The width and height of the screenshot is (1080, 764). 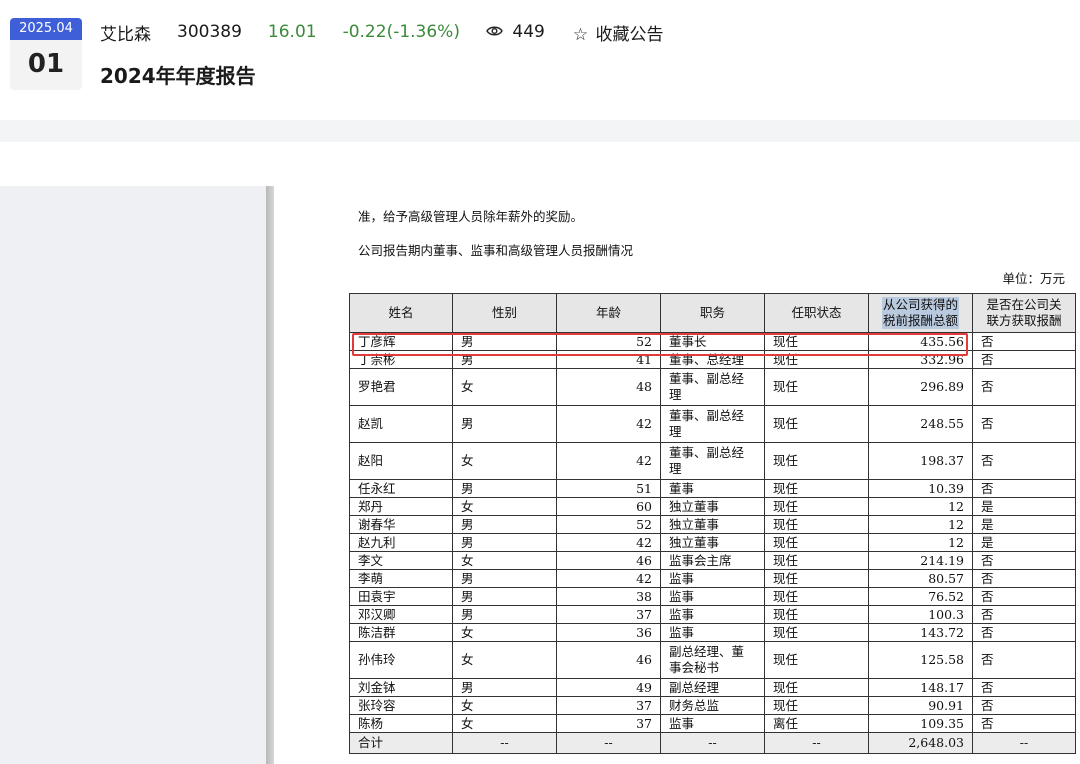 What do you see at coordinates (920, 542) in the screenshot?
I see `cell-pay: 12` at bounding box center [920, 542].